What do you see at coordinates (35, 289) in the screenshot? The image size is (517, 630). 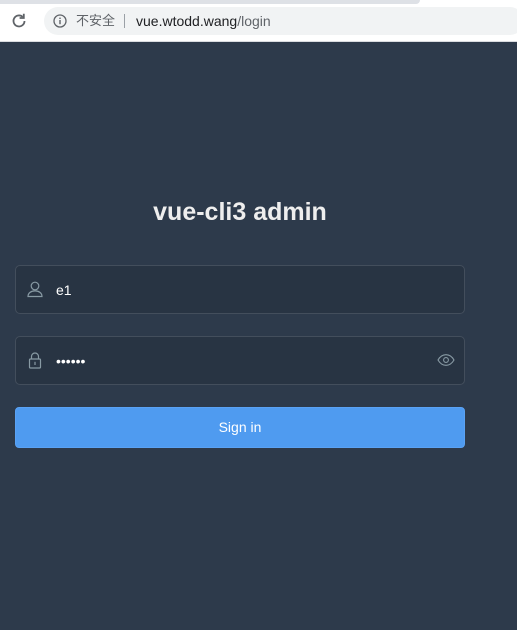 I see `user-icon` at bounding box center [35, 289].